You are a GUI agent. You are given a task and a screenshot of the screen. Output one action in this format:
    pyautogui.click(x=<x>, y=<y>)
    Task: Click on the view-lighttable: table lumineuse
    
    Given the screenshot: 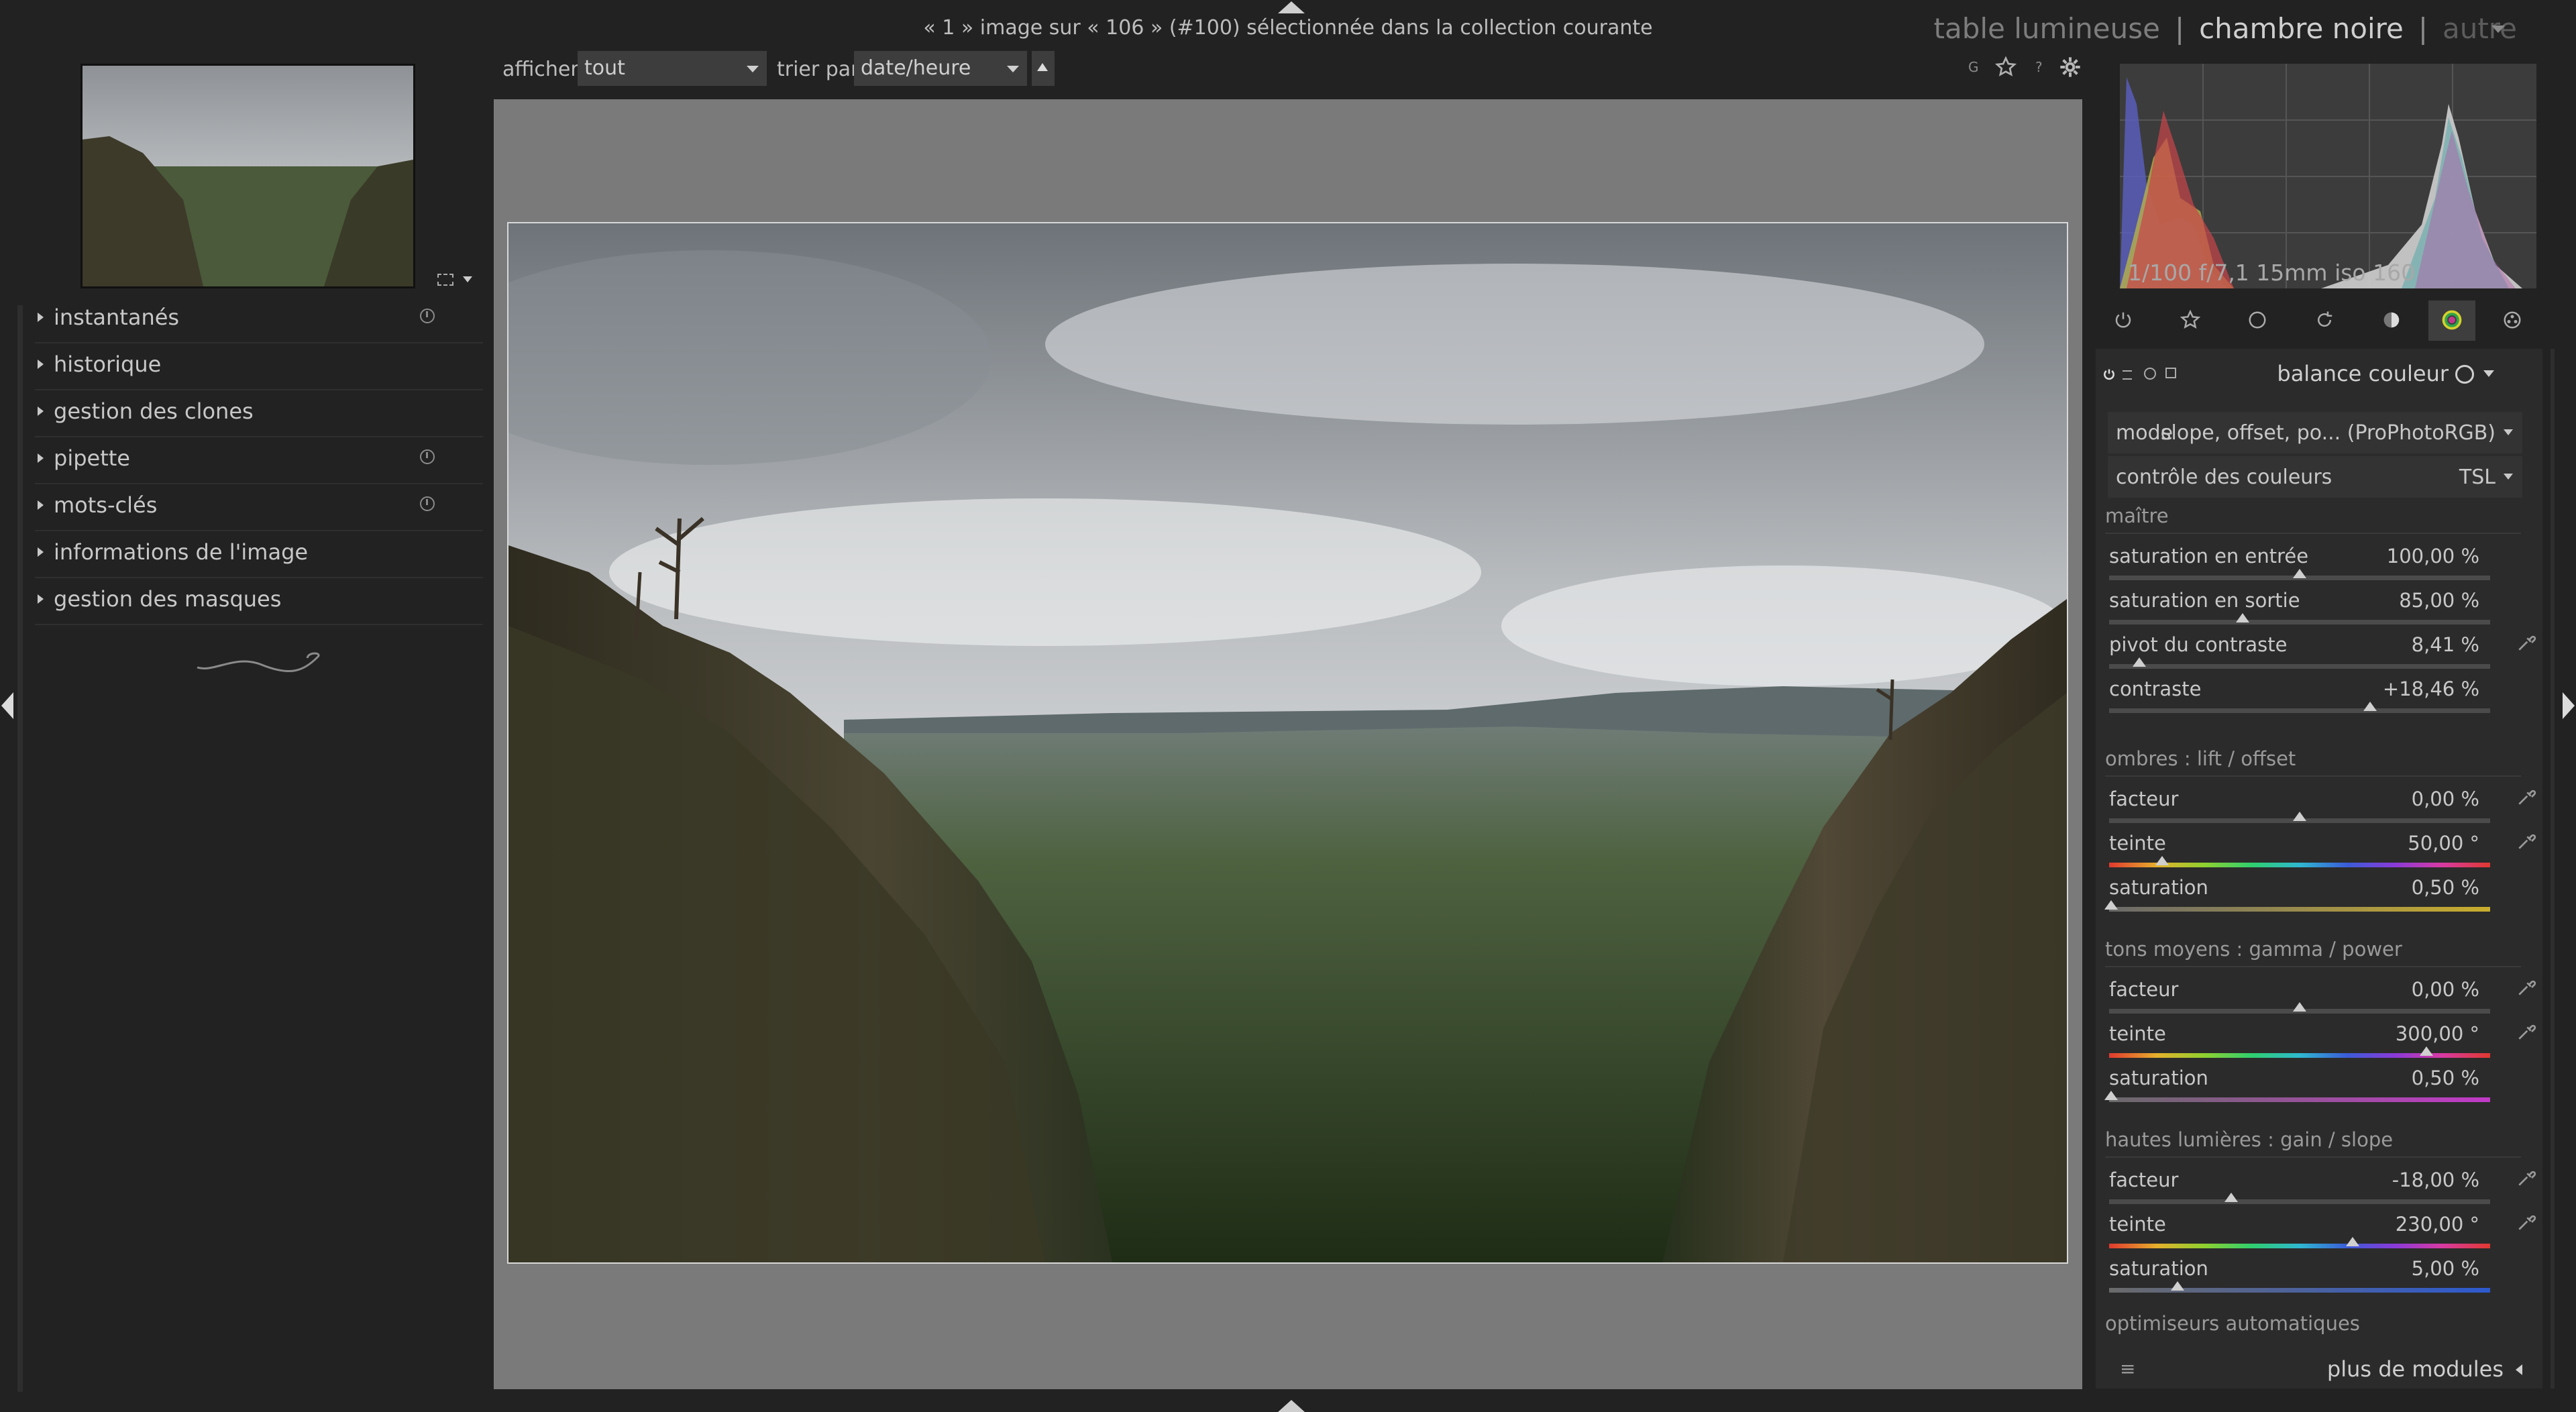 What is the action you would take?
    pyautogui.click(x=2047, y=28)
    